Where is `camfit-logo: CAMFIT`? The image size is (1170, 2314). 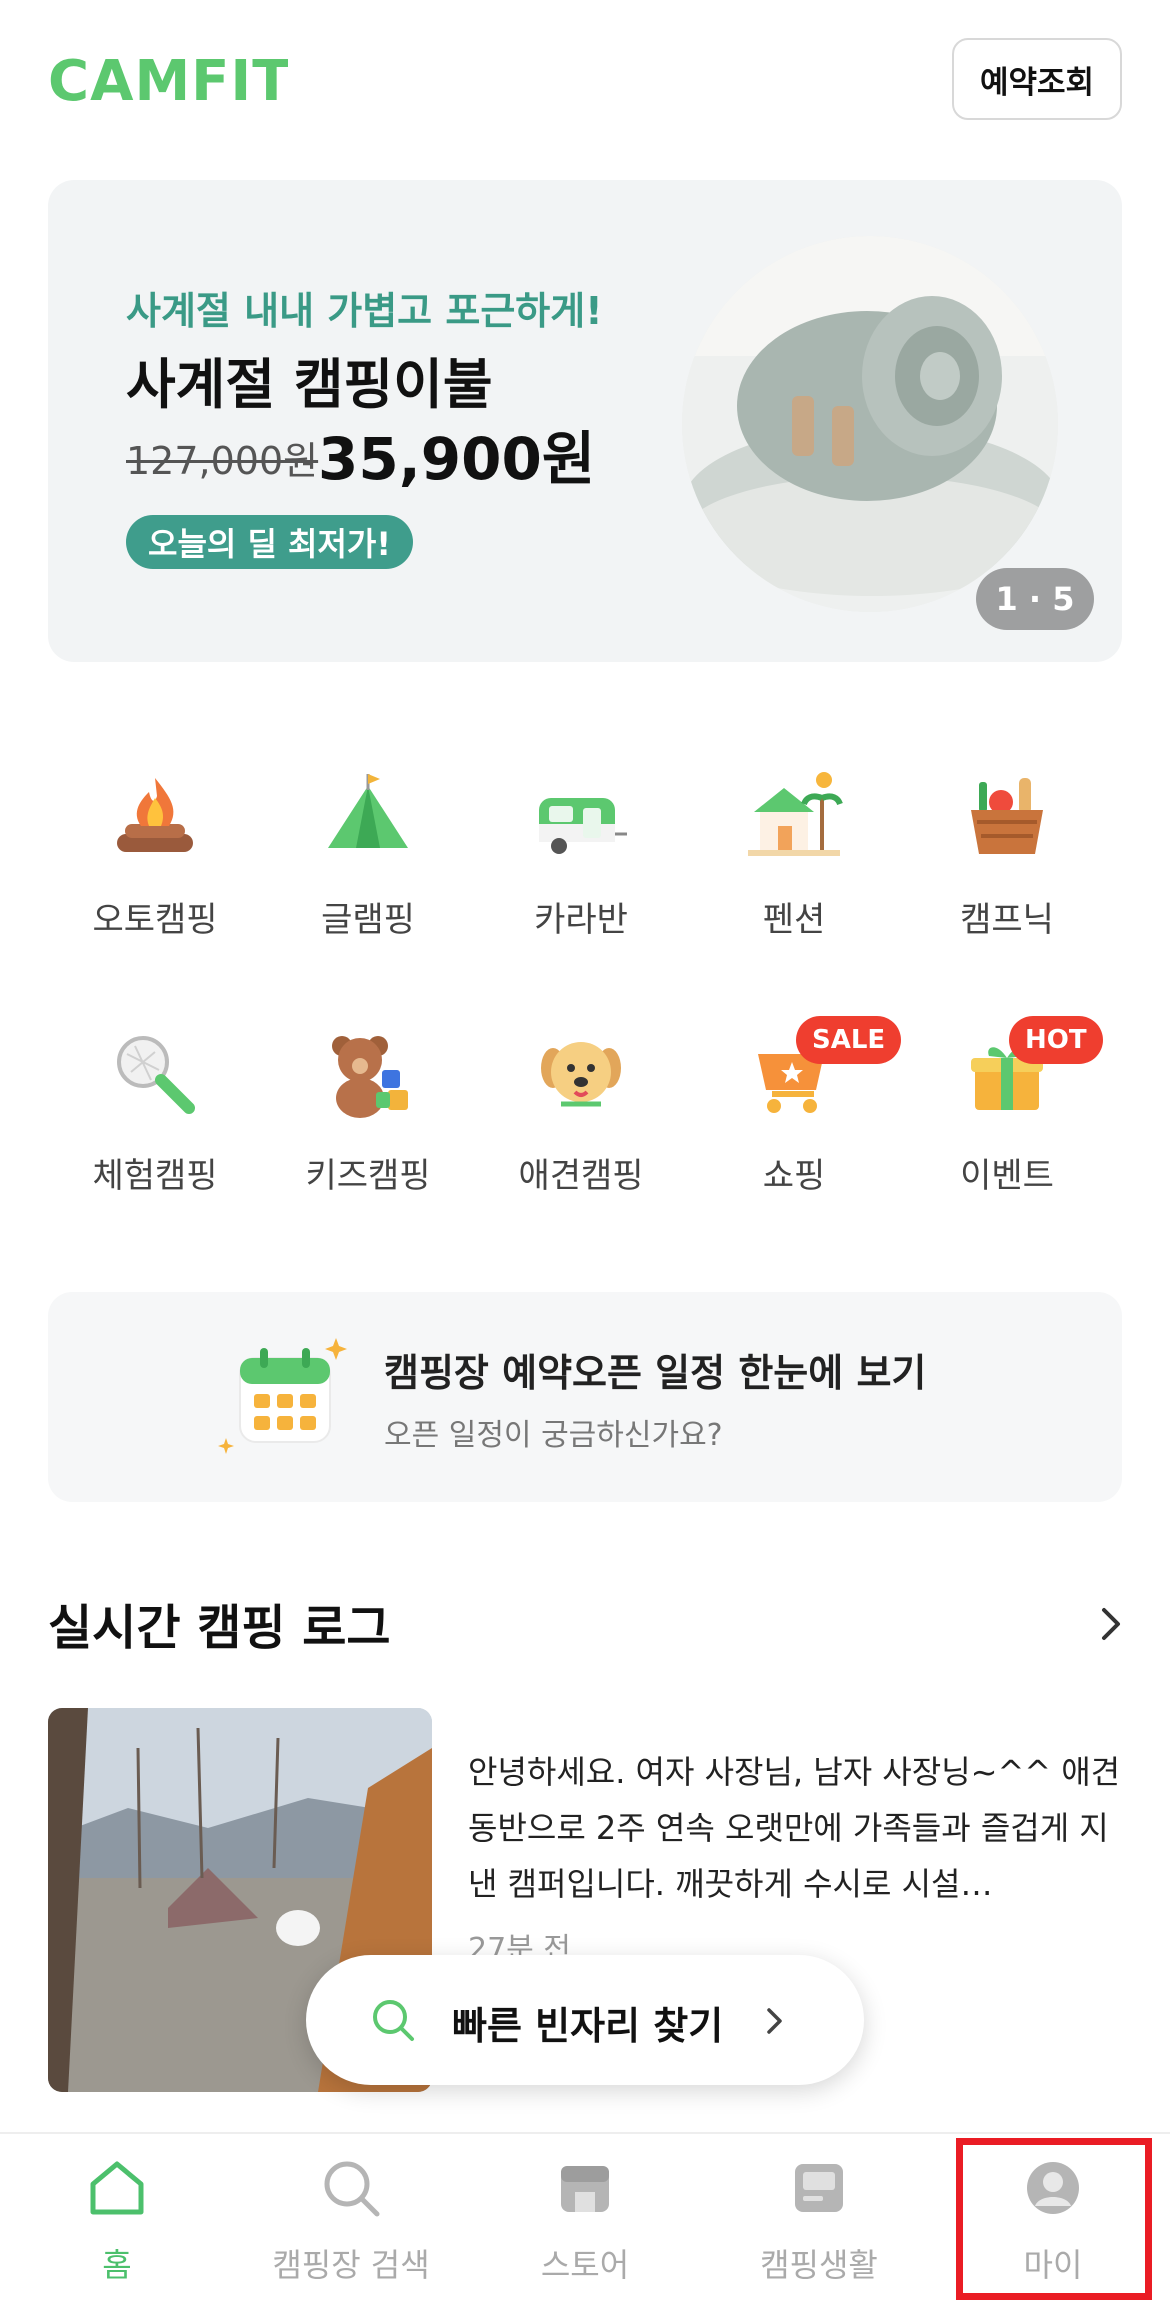 camfit-logo: CAMFIT is located at coordinates (168, 79).